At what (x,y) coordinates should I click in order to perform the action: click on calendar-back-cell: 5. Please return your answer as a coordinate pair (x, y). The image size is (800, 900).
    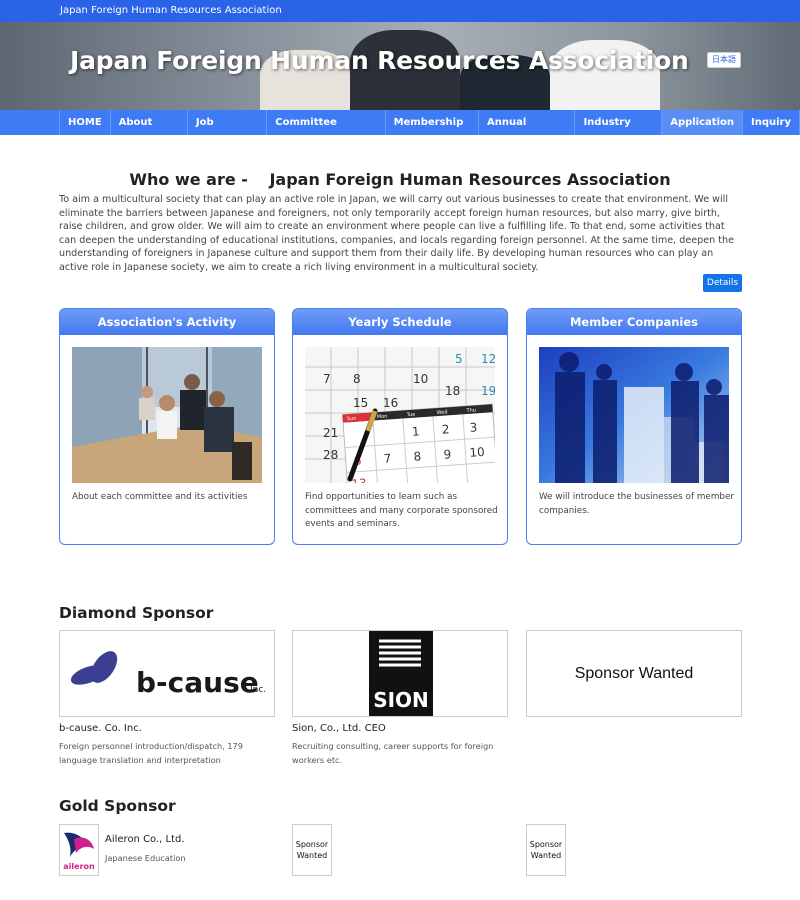
    Looking at the image, I should click on (459, 359).